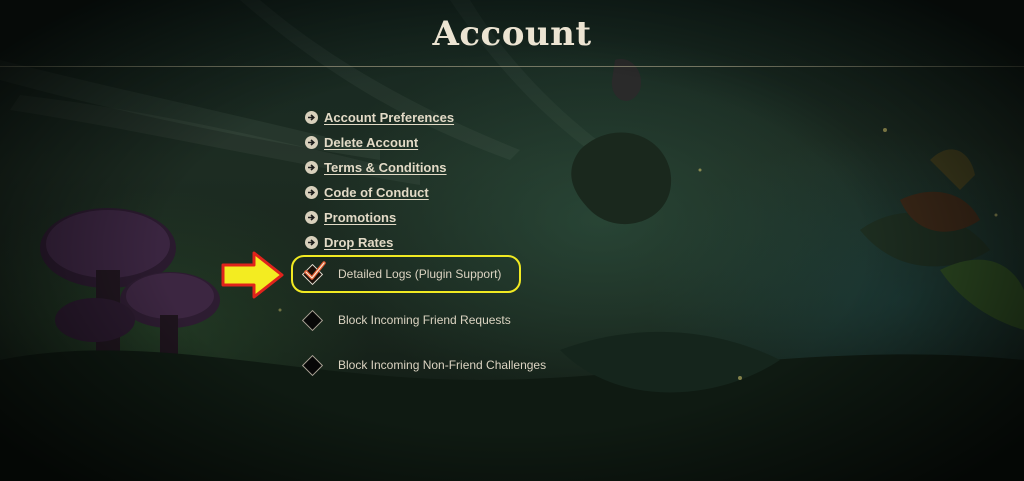 The width and height of the screenshot is (1024, 481). I want to click on menu-item-drop-rates: Drop Rates, so click(379, 242).